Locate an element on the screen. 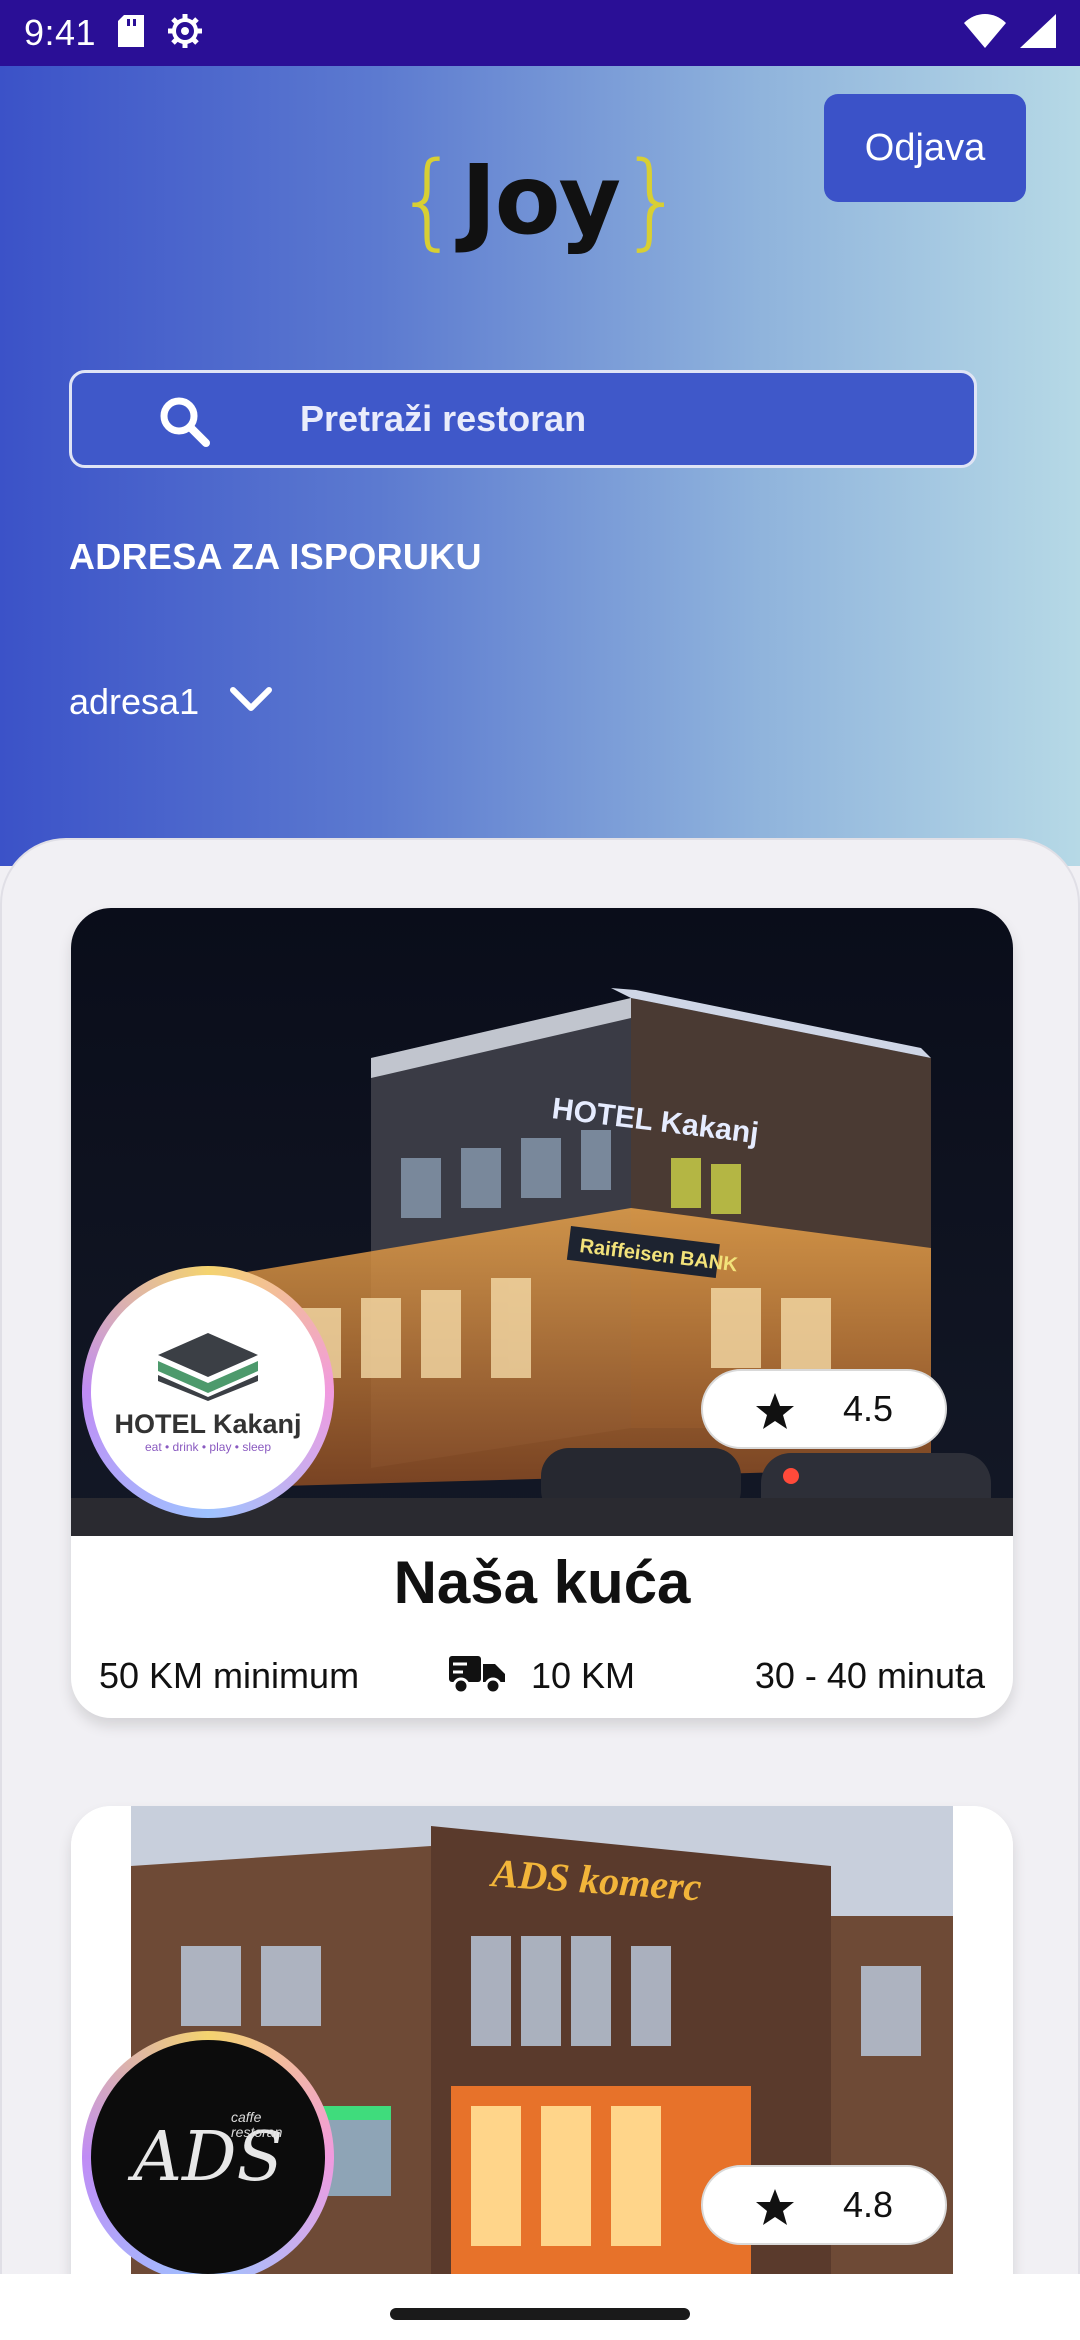 The height and width of the screenshot is (2340, 1080). logout-button: Odjava is located at coordinates (925, 148).